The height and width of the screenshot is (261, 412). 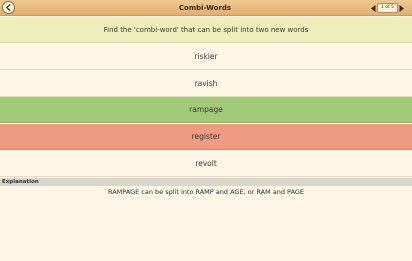 I want to click on next-page-button, so click(x=402, y=8).